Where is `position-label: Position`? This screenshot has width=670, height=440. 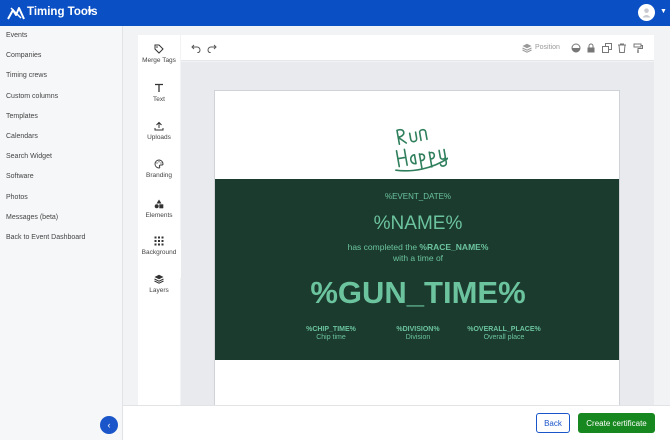
position-label: Position is located at coordinates (547, 47).